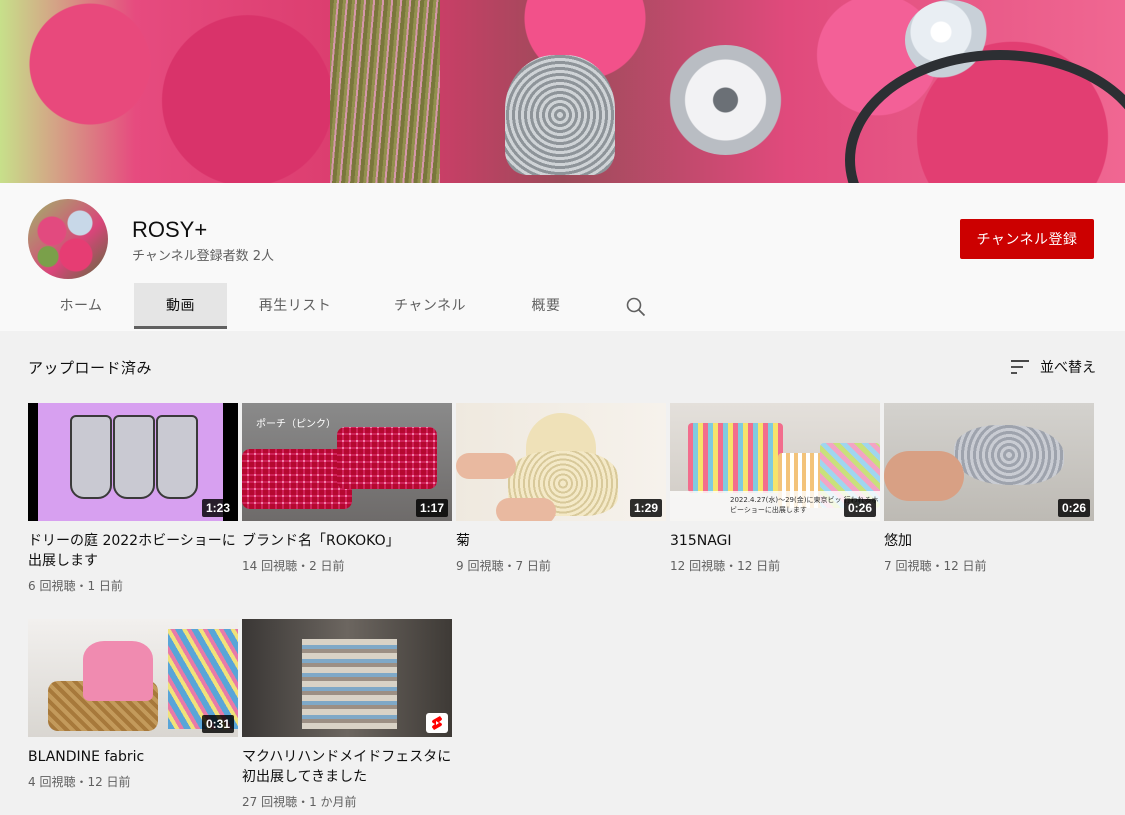  What do you see at coordinates (81, 306) in the screenshot?
I see `tab-home: ホーム` at bounding box center [81, 306].